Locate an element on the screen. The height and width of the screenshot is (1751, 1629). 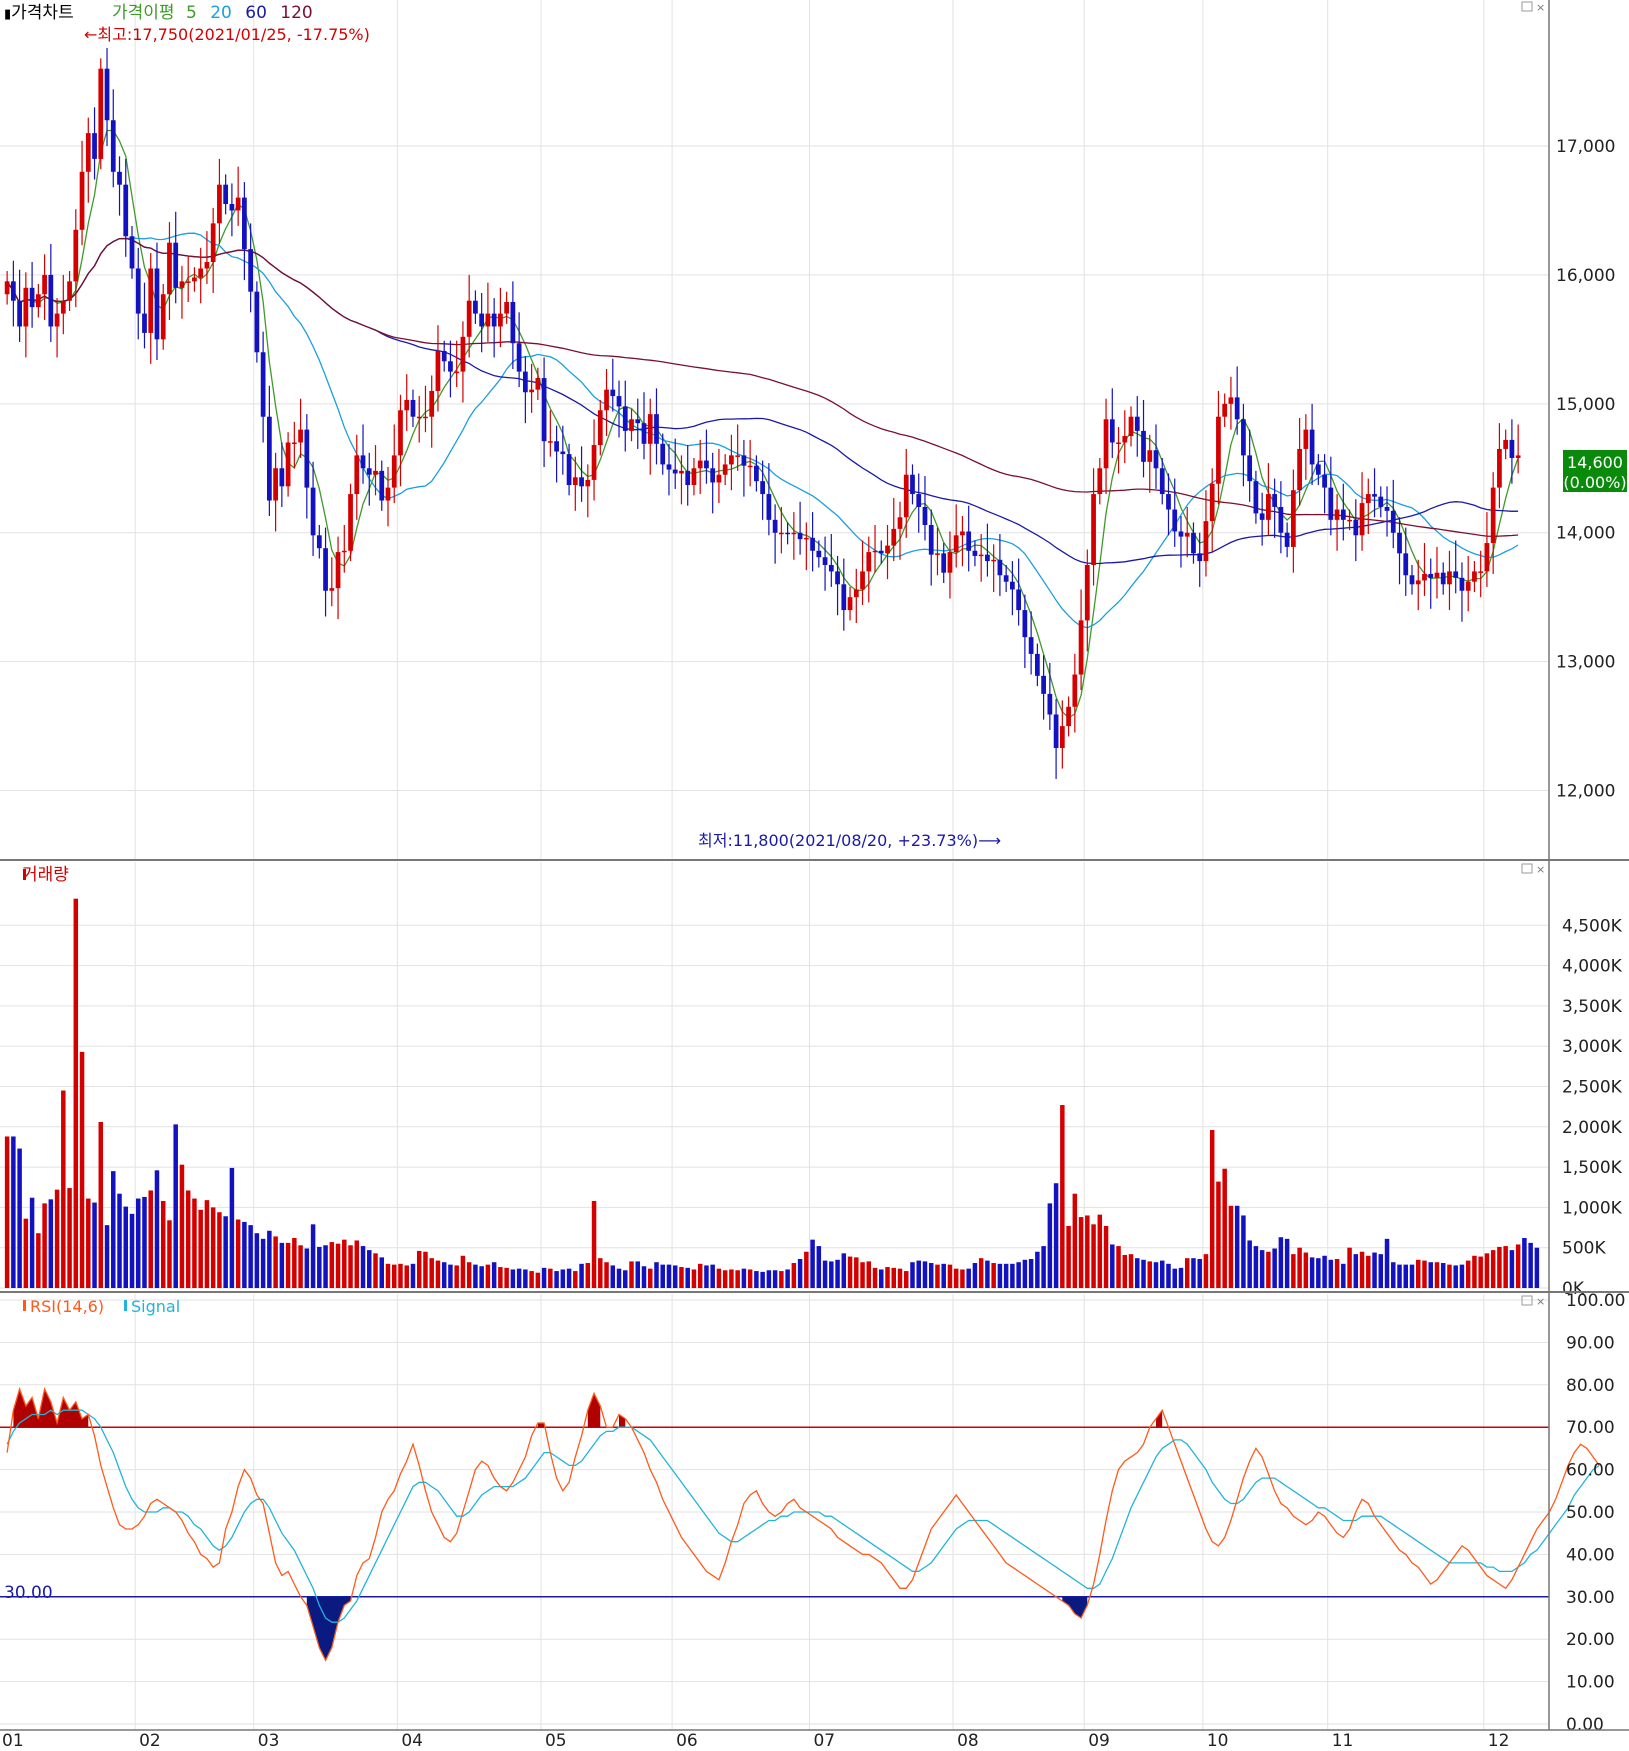
rsi-legend-label: RSI(14,6) is located at coordinates (67, 1306).